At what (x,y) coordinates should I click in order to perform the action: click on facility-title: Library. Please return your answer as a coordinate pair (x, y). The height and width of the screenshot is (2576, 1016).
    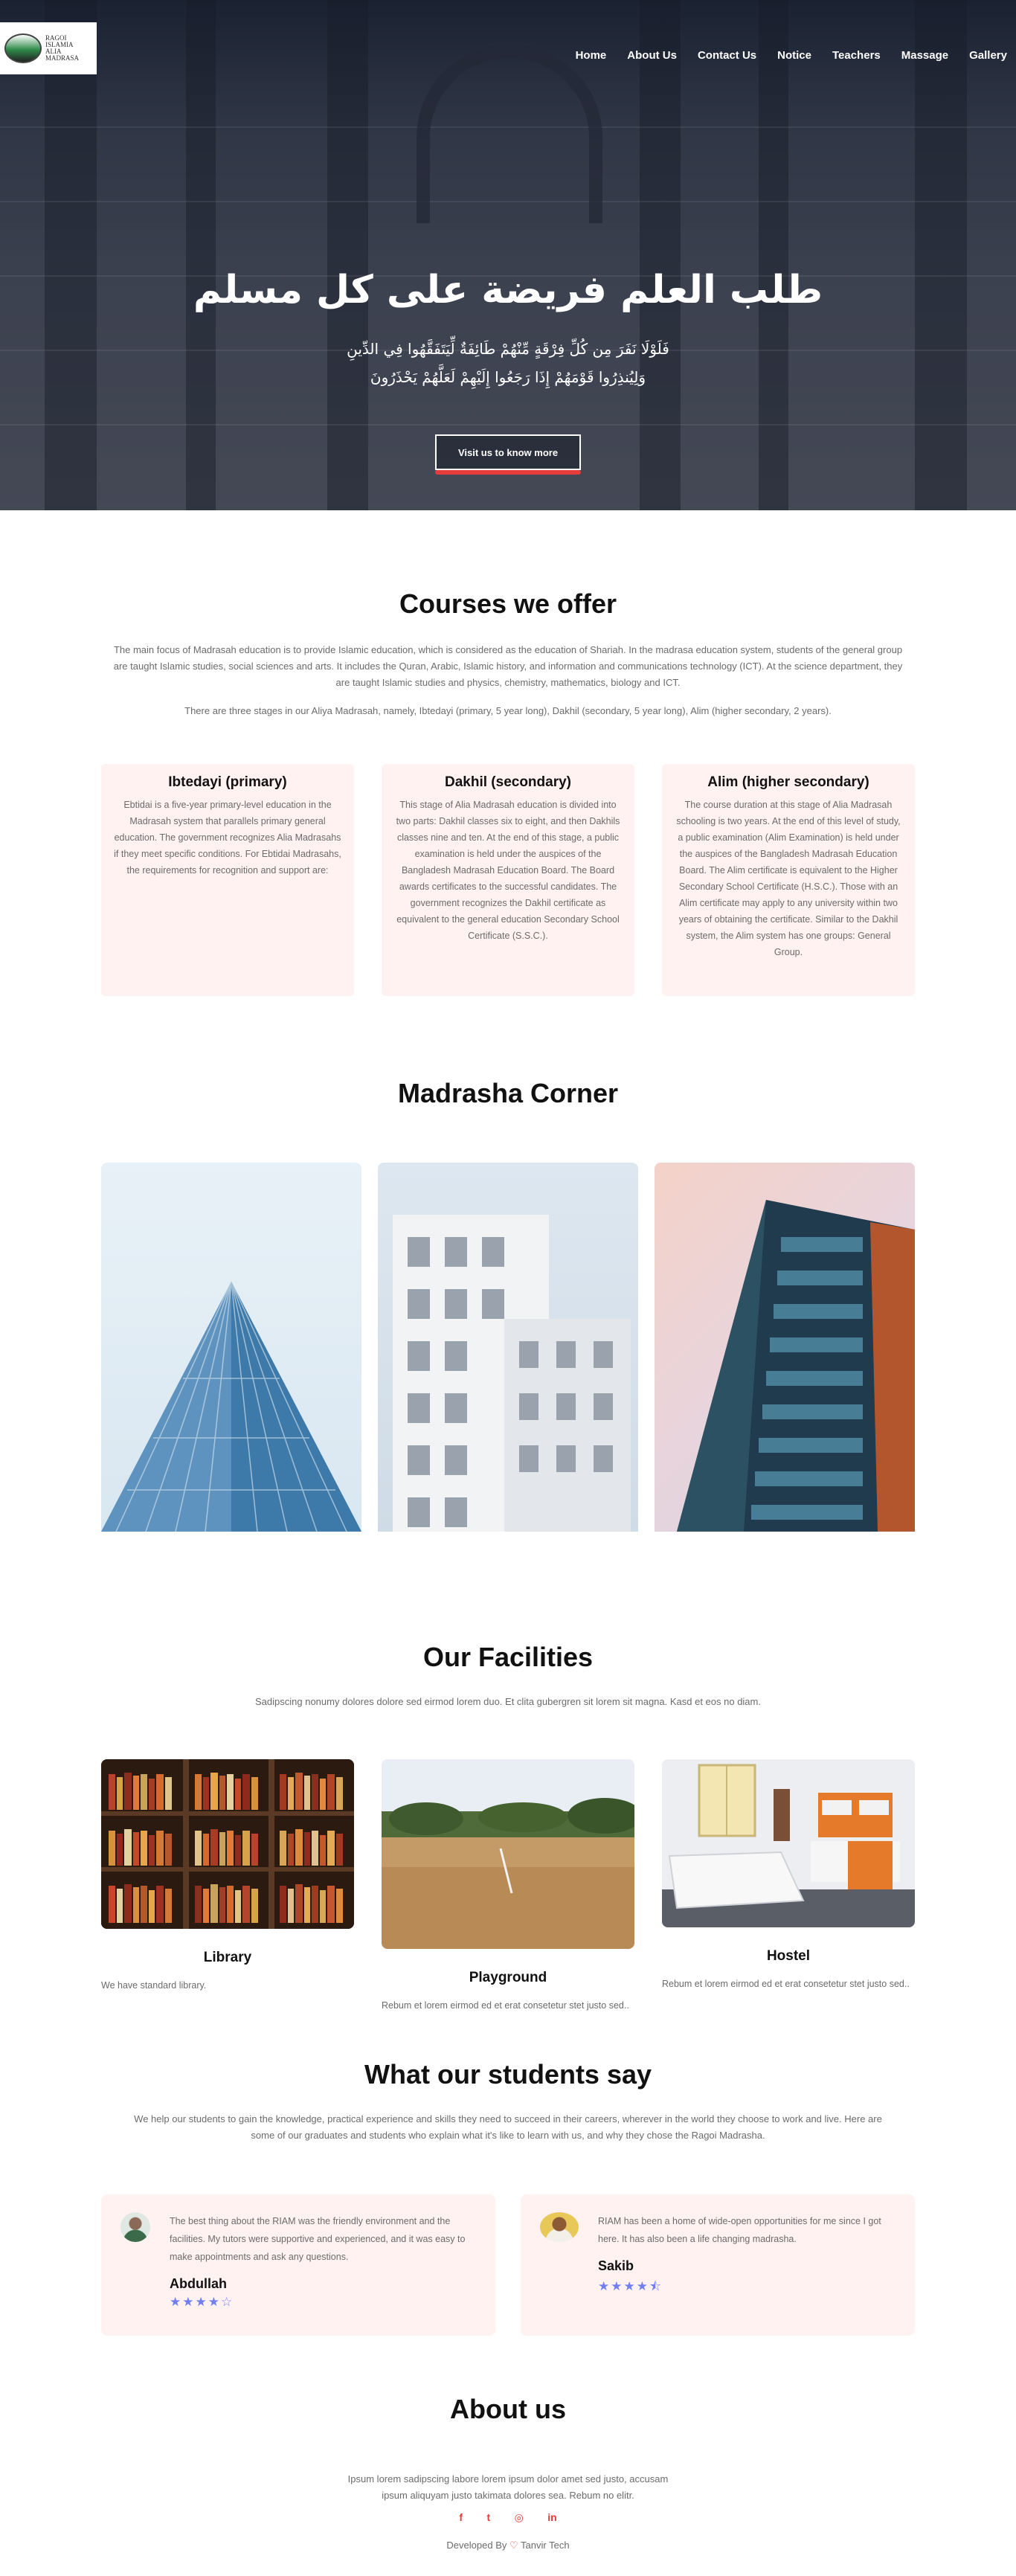
    Looking at the image, I should click on (227, 1958).